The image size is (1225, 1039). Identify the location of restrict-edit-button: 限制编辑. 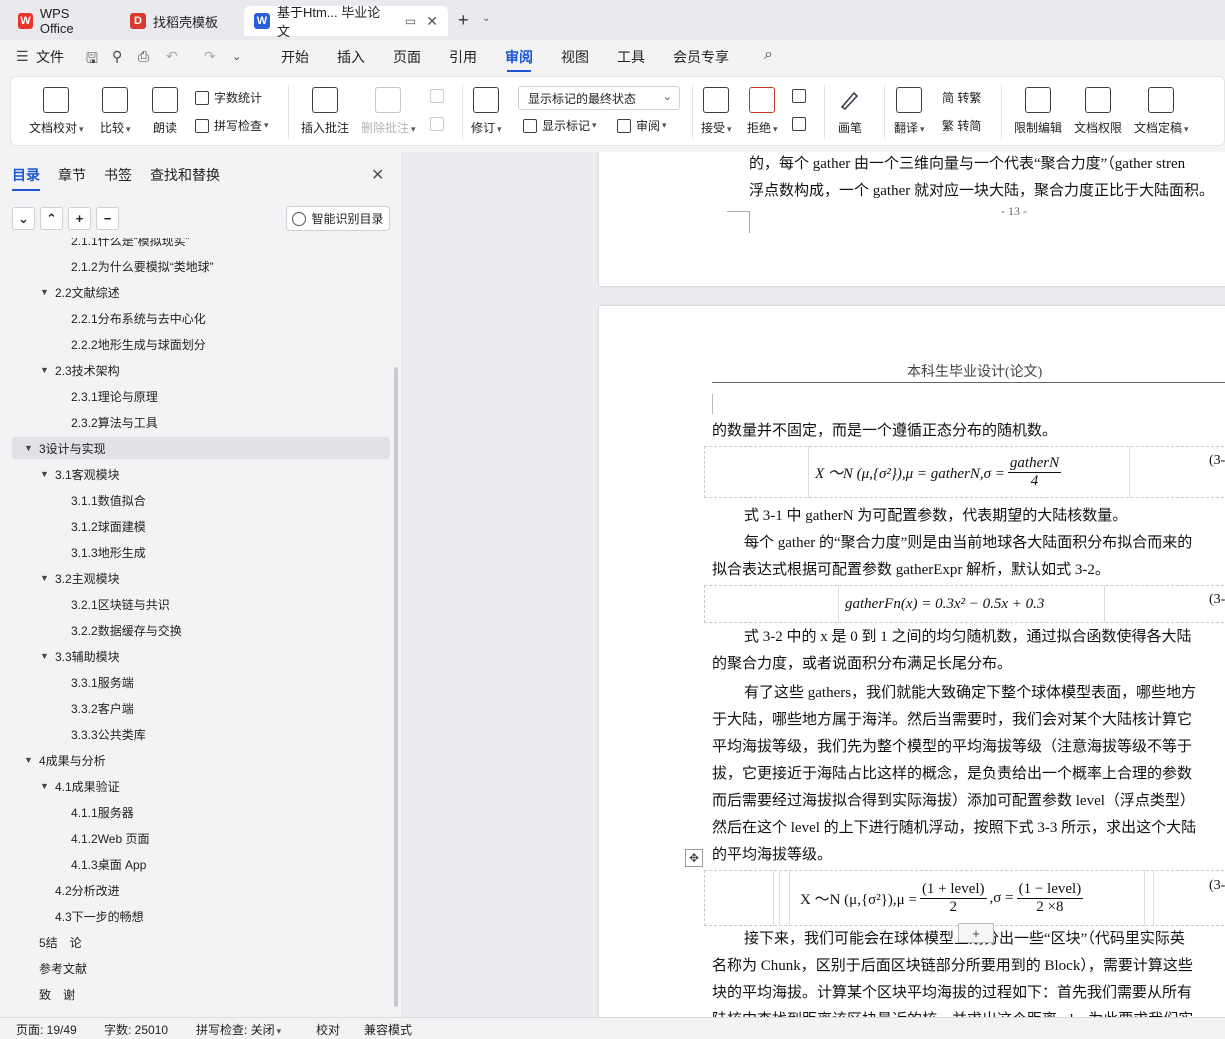
(1038, 111).